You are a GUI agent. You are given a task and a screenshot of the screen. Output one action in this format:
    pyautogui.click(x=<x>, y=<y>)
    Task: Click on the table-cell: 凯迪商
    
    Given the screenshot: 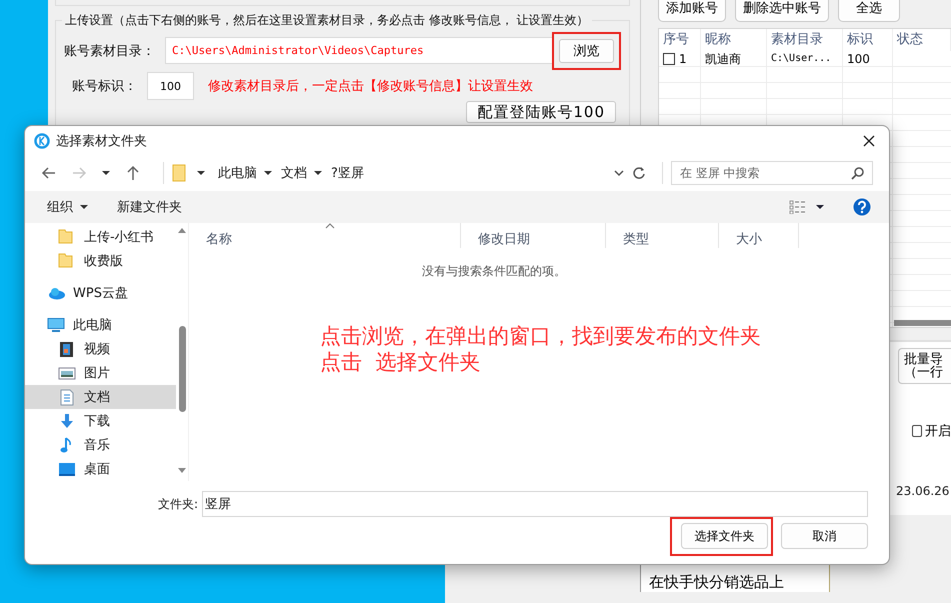 What is the action you would take?
    pyautogui.click(x=723, y=59)
    